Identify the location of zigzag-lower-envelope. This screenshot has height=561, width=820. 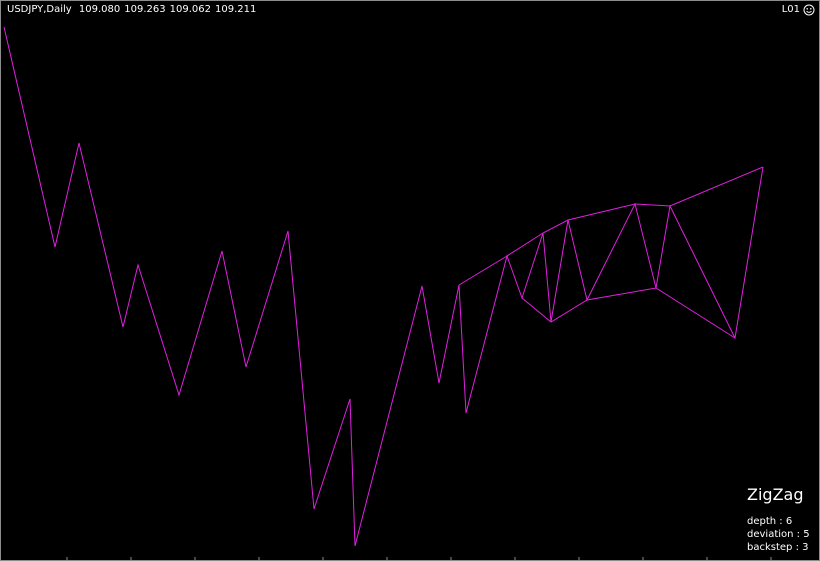
(628, 313).